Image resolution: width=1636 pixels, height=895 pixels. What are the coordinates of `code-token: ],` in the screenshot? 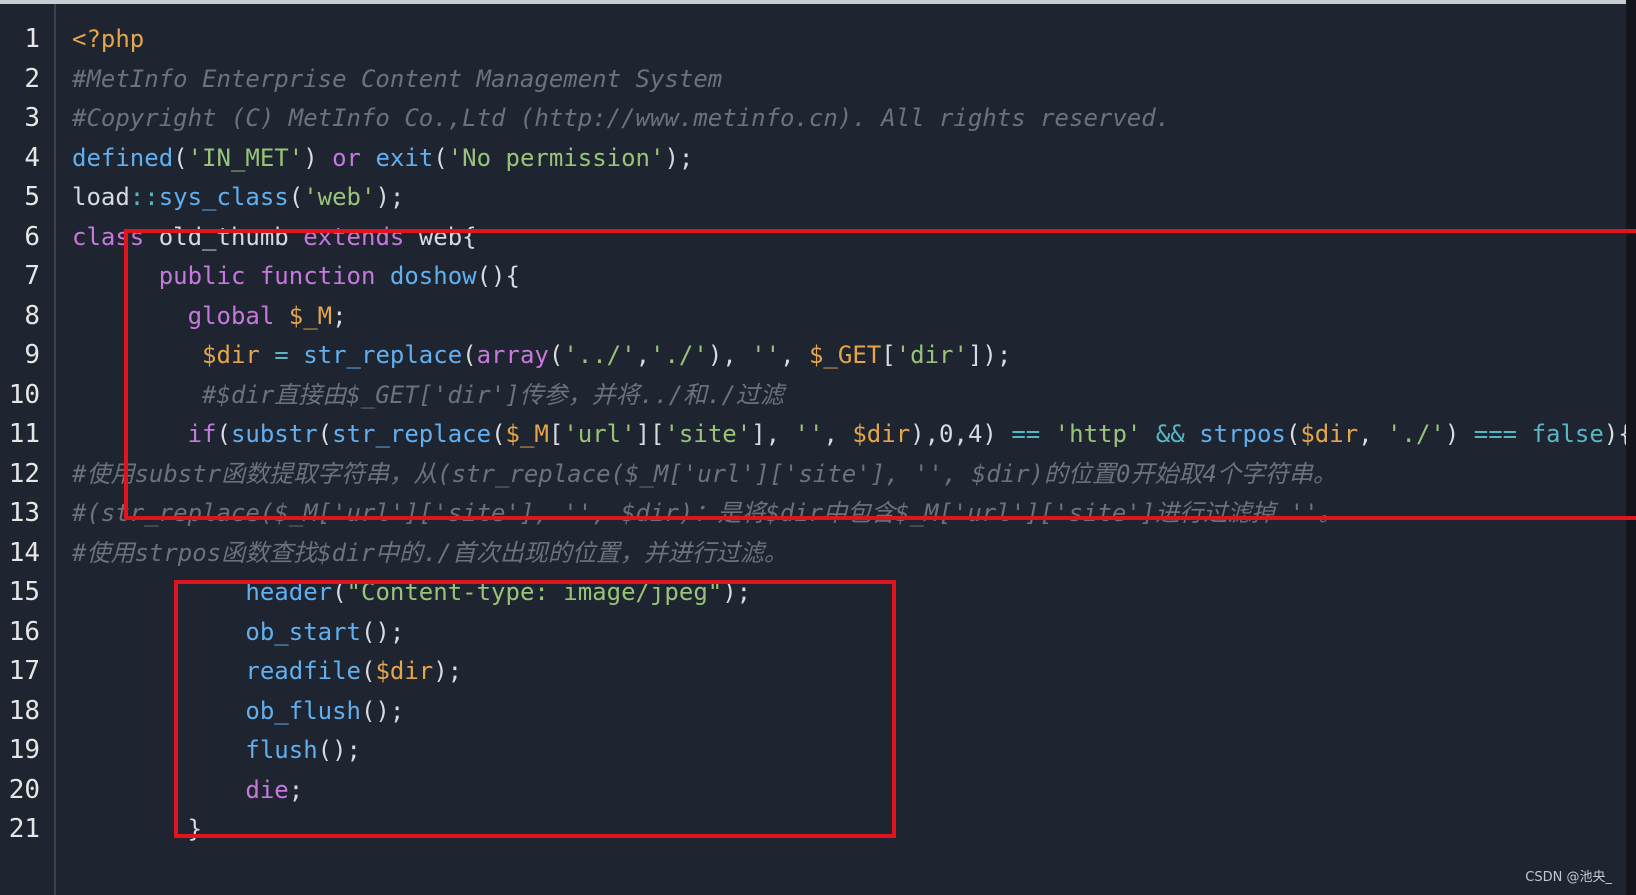 It's located at (773, 434).